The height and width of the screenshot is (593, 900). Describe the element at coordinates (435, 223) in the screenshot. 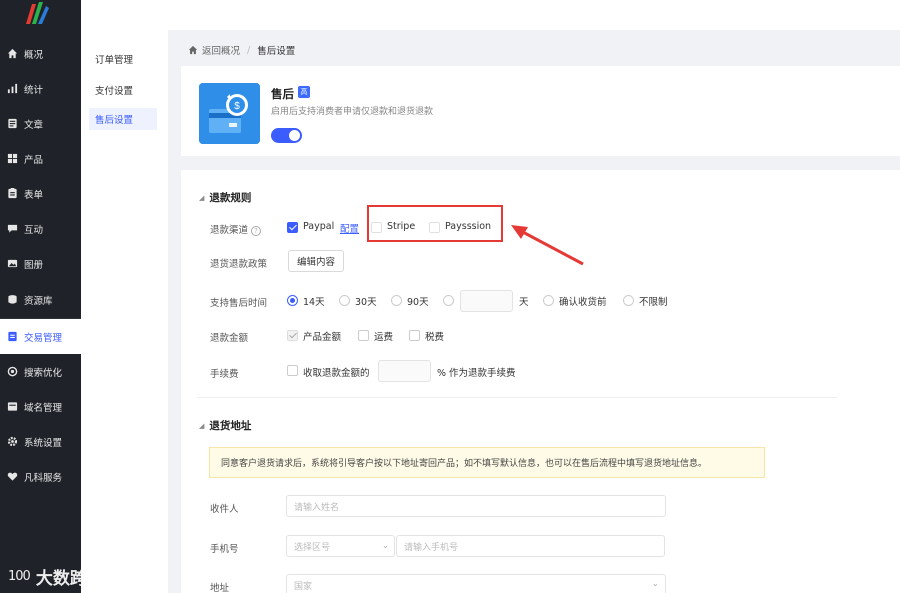

I see `annotation-highlight-box` at that location.